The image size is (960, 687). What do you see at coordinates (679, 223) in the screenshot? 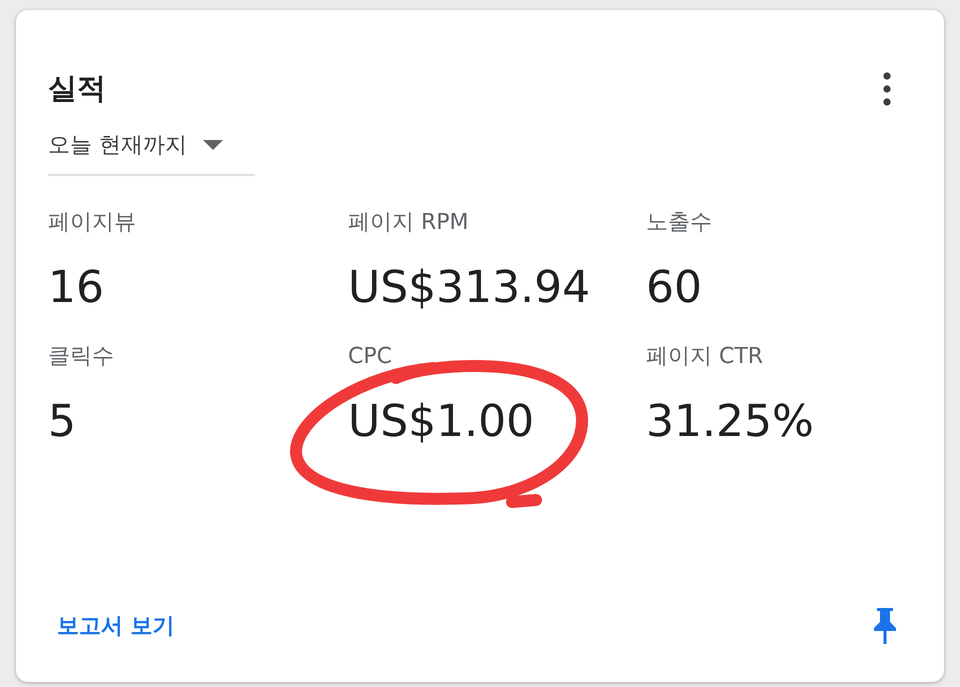
I see `metric-label: 노출수` at bounding box center [679, 223].